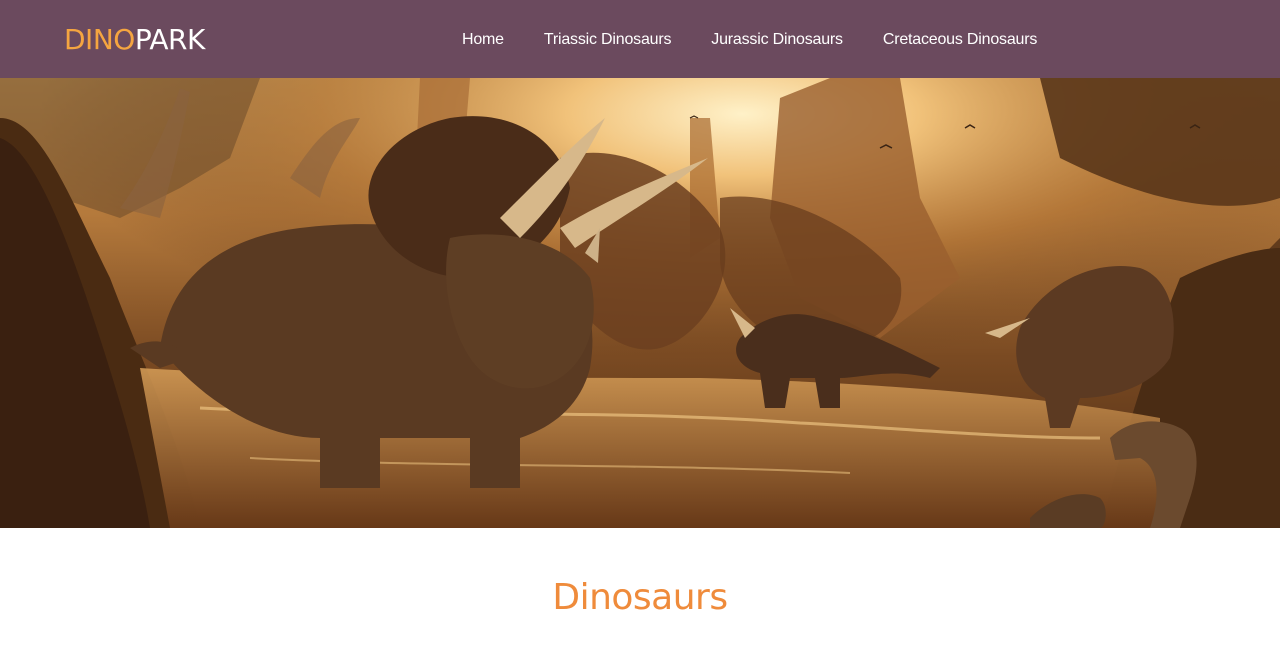  Describe the element at coordinates (777, 40) in the screenshot. I see `nav-link-jurassic: Jurassic Dinosaurs` at that location.